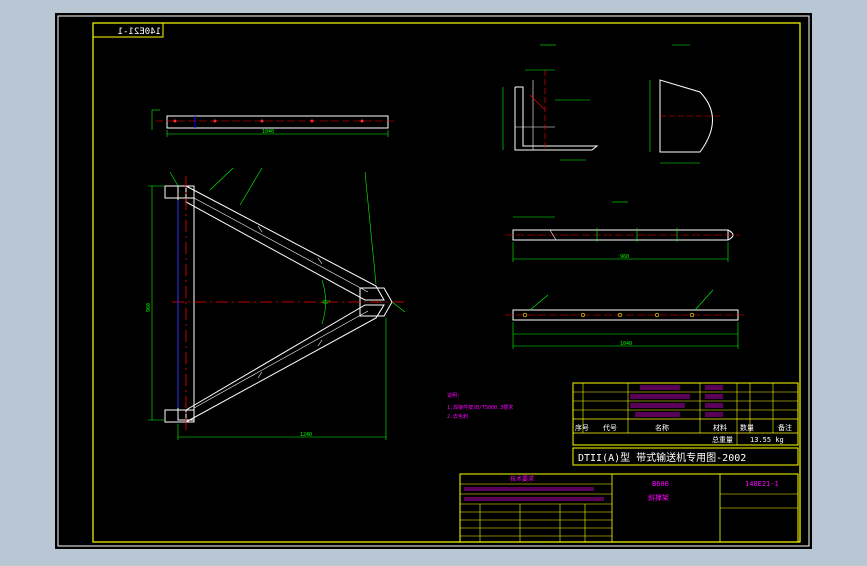  What do you see at coordinates (149, 307) in the screenshot?
I see `frame-height-dim: 960` at bounding box center [149, 307].